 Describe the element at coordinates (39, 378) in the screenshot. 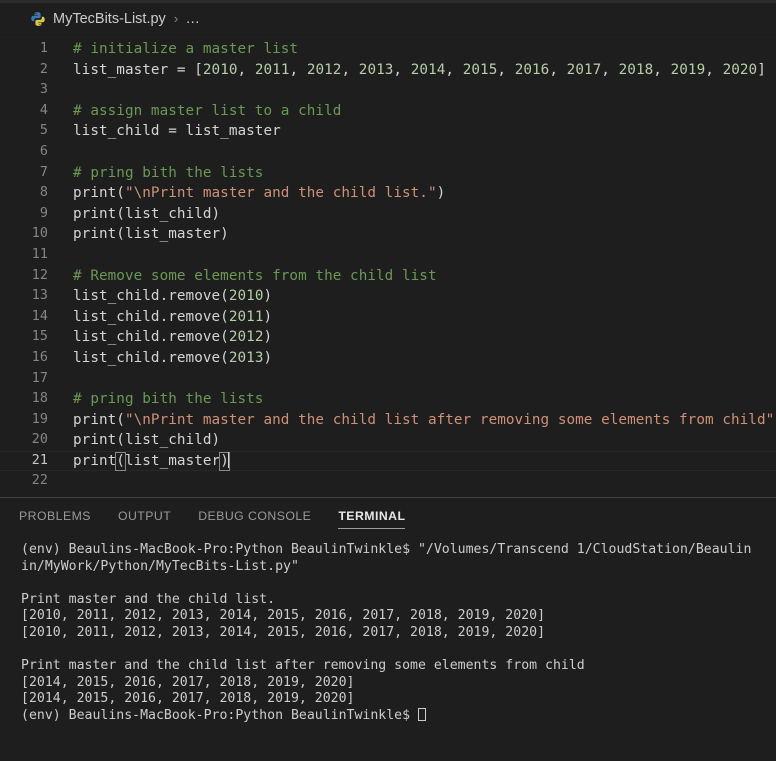

I see `line-number: 17` at that location.